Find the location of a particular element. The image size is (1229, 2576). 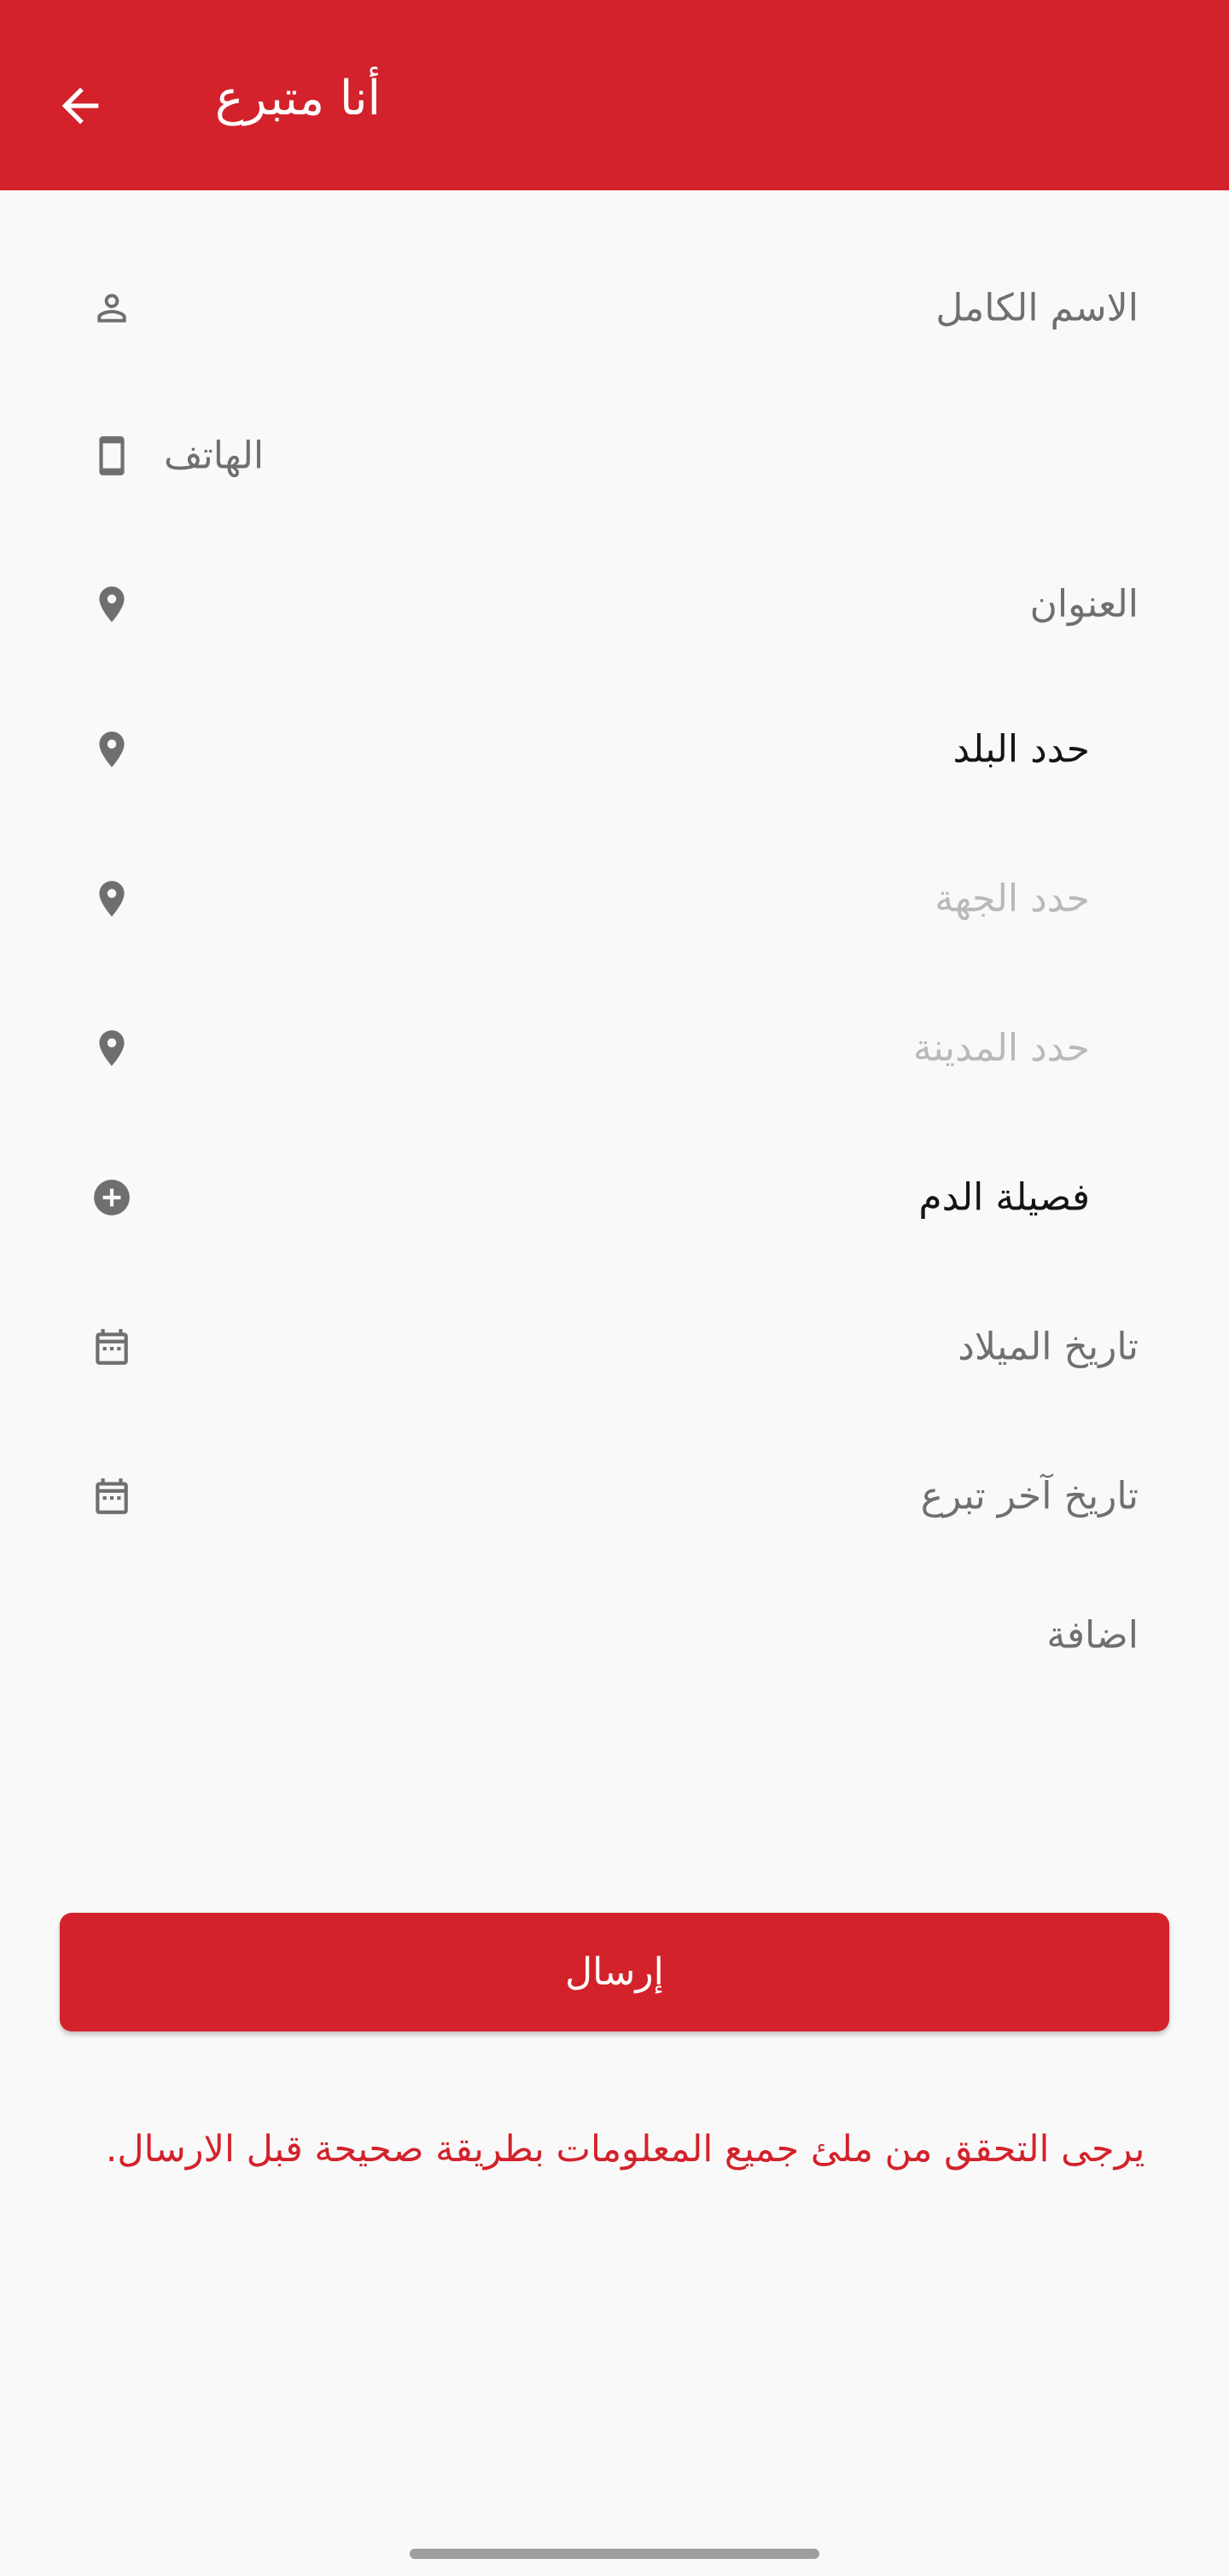

notes-label: اضافة is located at coordinates (1092, 1635).